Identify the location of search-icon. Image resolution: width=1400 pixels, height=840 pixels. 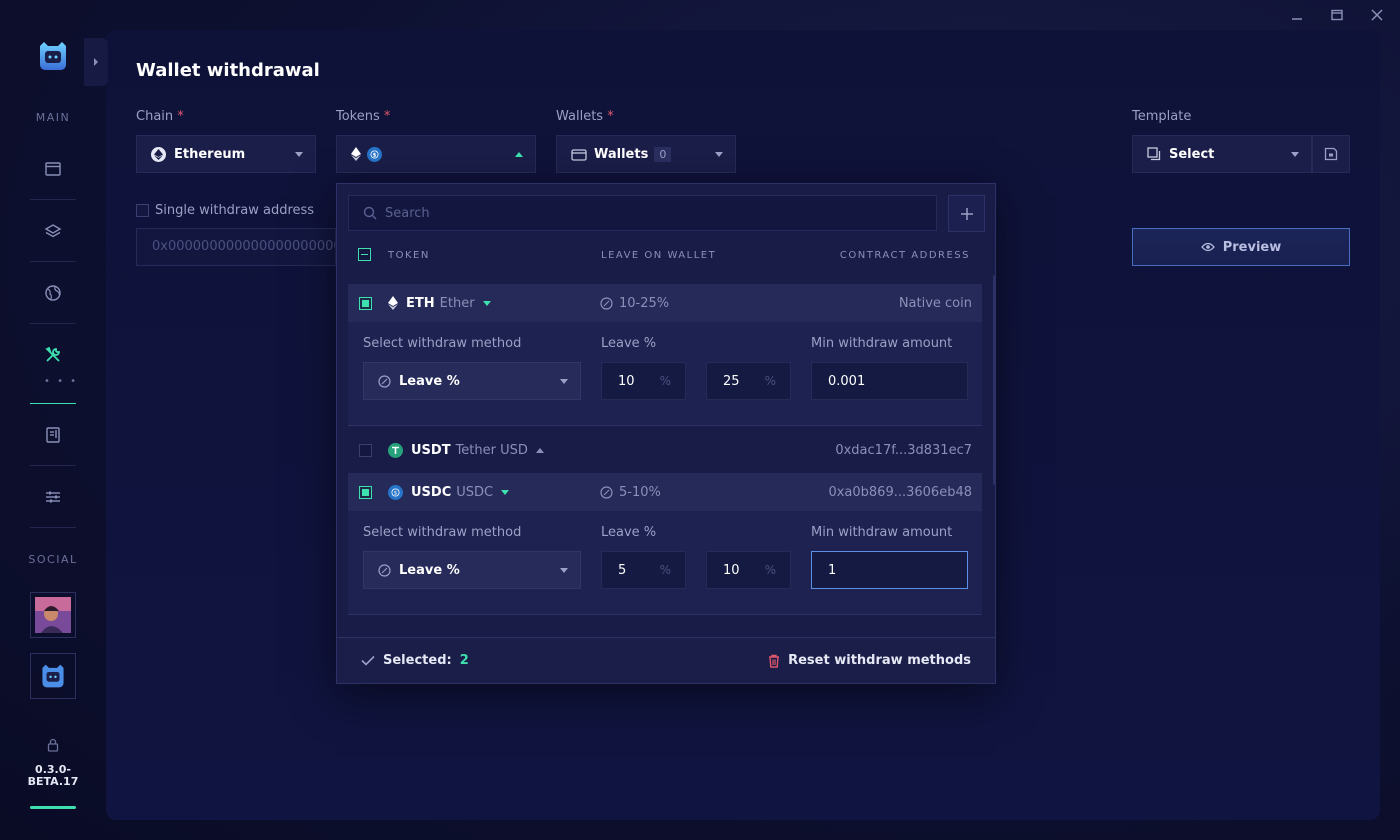
(370, 213).